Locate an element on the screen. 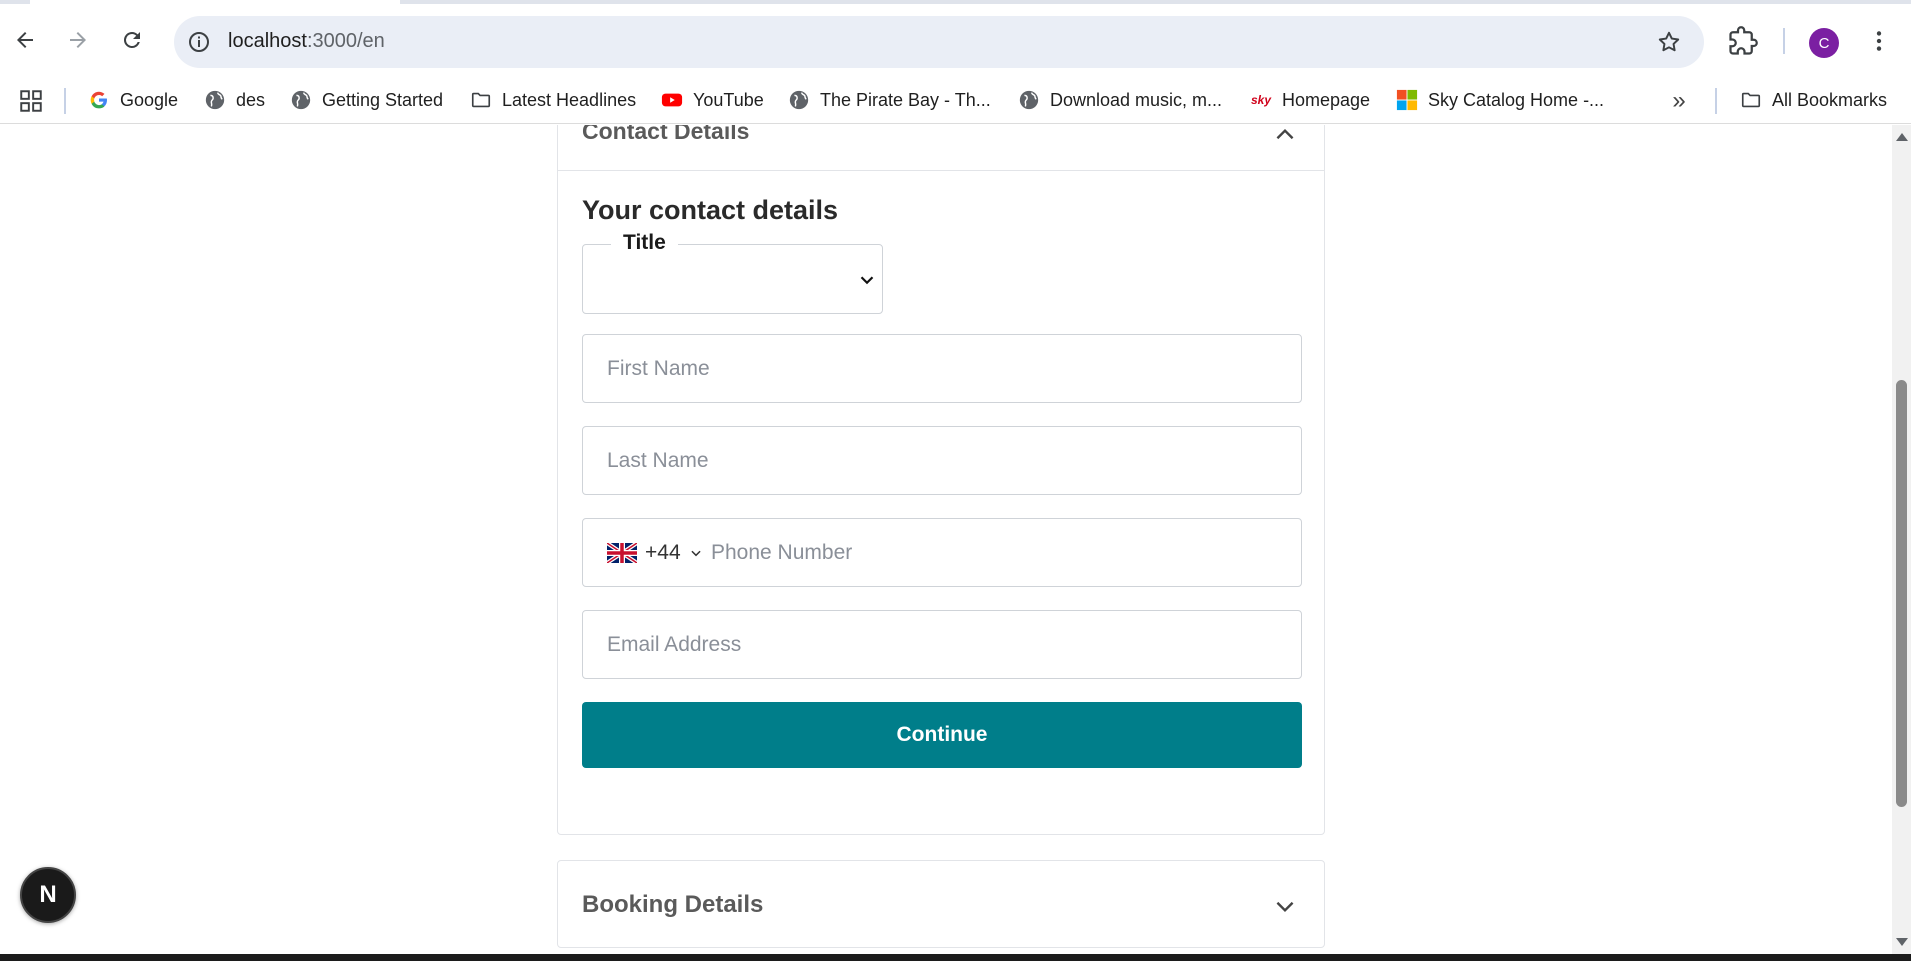 This screenshot has width=1911, height=961. continue-button: Continue is located at coordinates (942, 735).